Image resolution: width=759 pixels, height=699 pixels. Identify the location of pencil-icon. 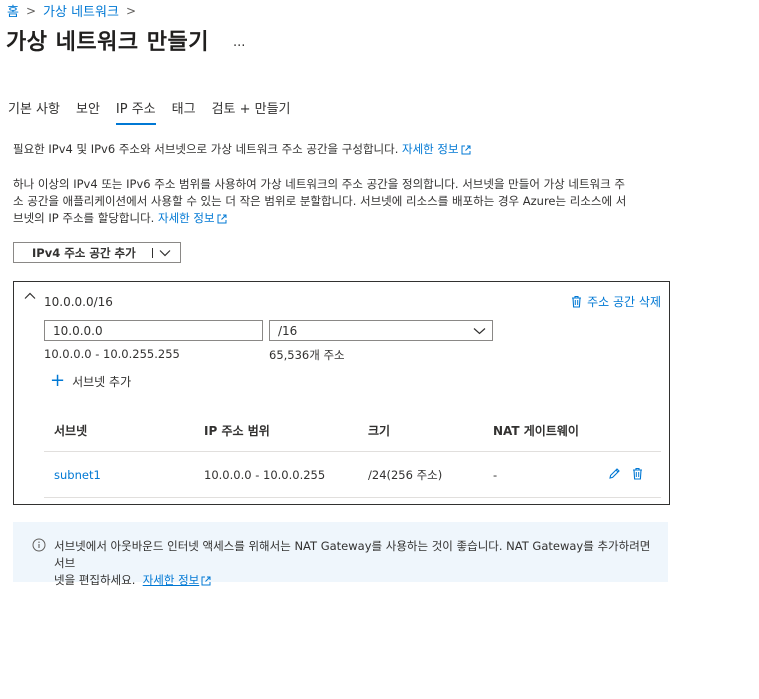
(614, 473).